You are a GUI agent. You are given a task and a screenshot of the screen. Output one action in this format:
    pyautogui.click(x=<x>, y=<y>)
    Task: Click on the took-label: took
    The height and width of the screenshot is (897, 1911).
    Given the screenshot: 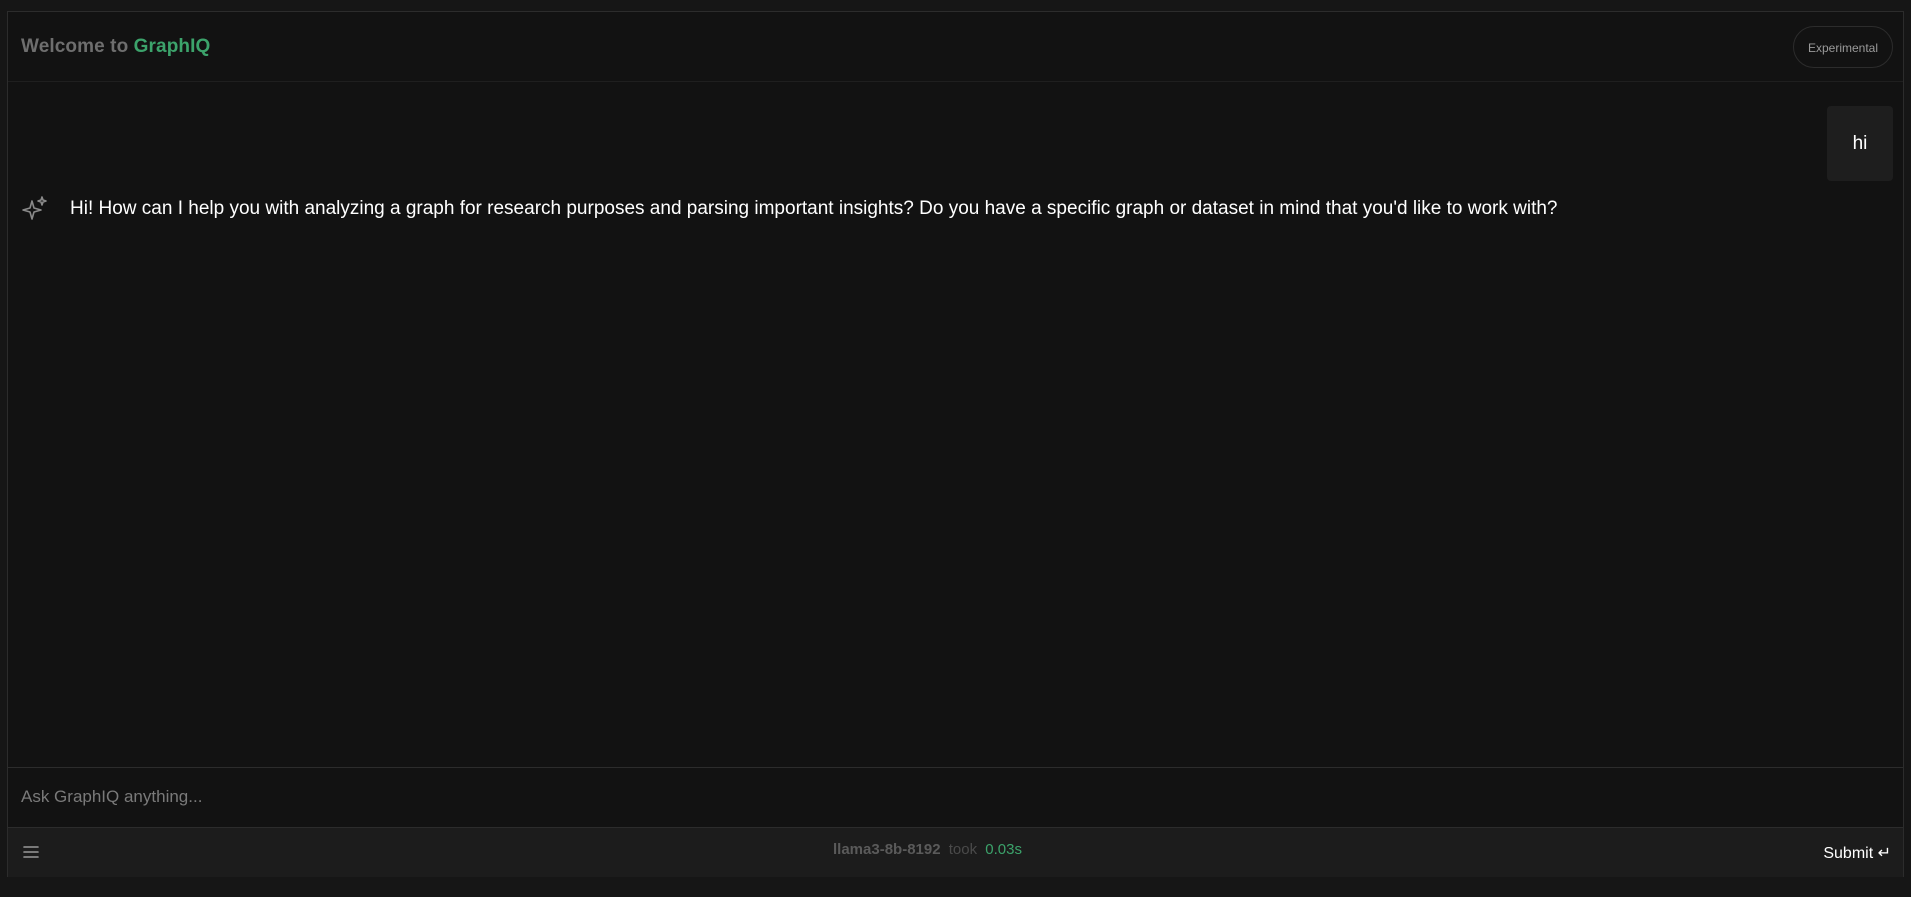 What is the action you would take?
    pyautogui.click(x=963, y=849)
    